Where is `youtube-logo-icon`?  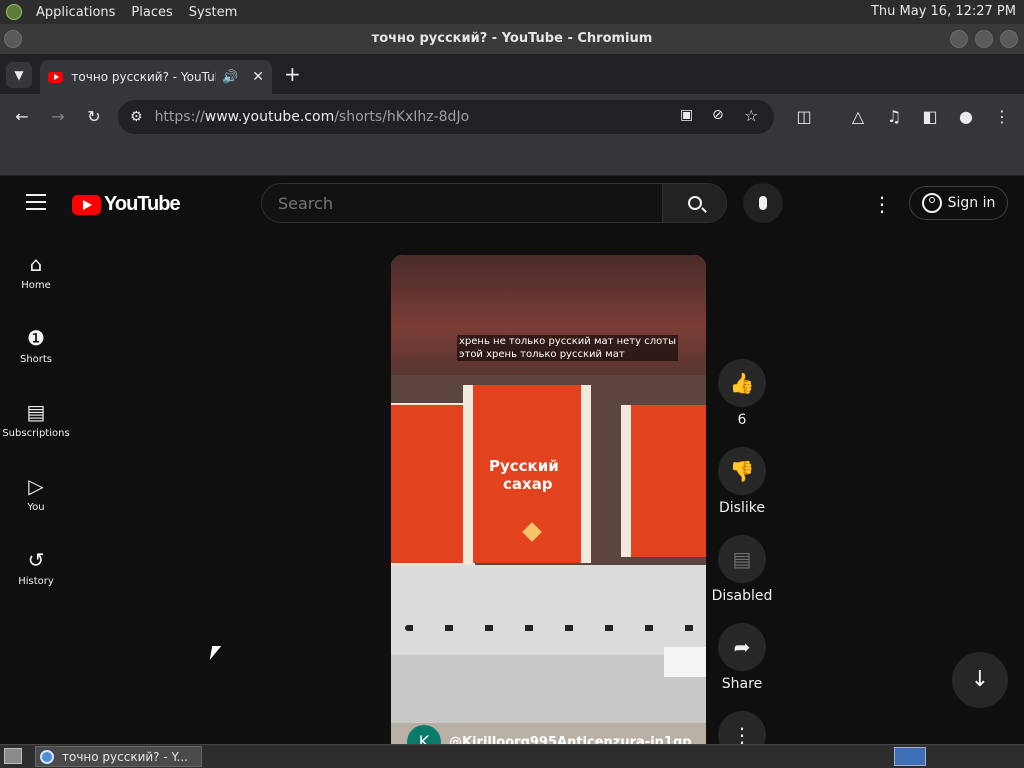 youtube-logo-icon is located at coordinates (86, 204).